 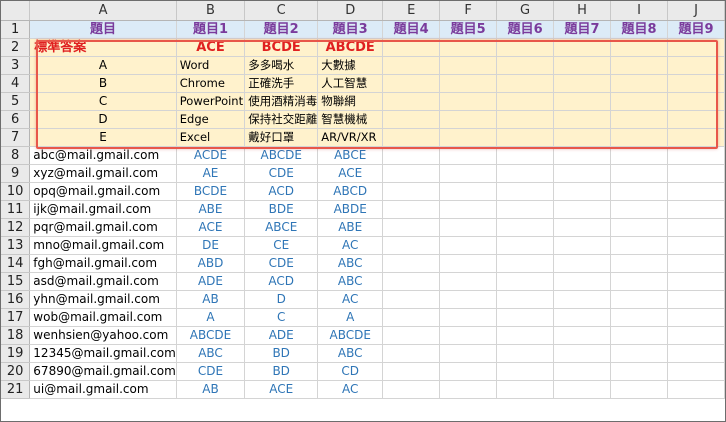 What do you see at coordinates (350, 353) in the screenshot?
I see `answer-cell: ABC` at bounding box center [350, 353].